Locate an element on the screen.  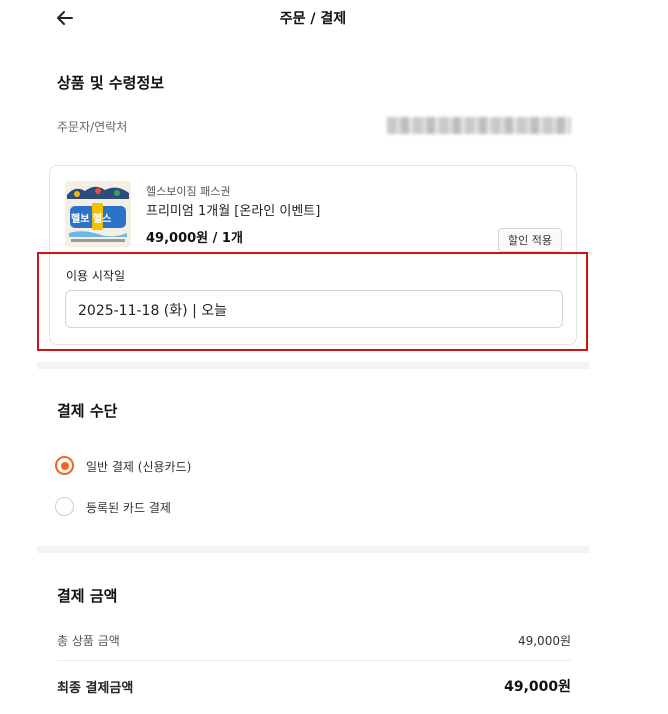
contact-value-redacted: ••••• •••• •••• ••• is located at coordinates (479, 125).